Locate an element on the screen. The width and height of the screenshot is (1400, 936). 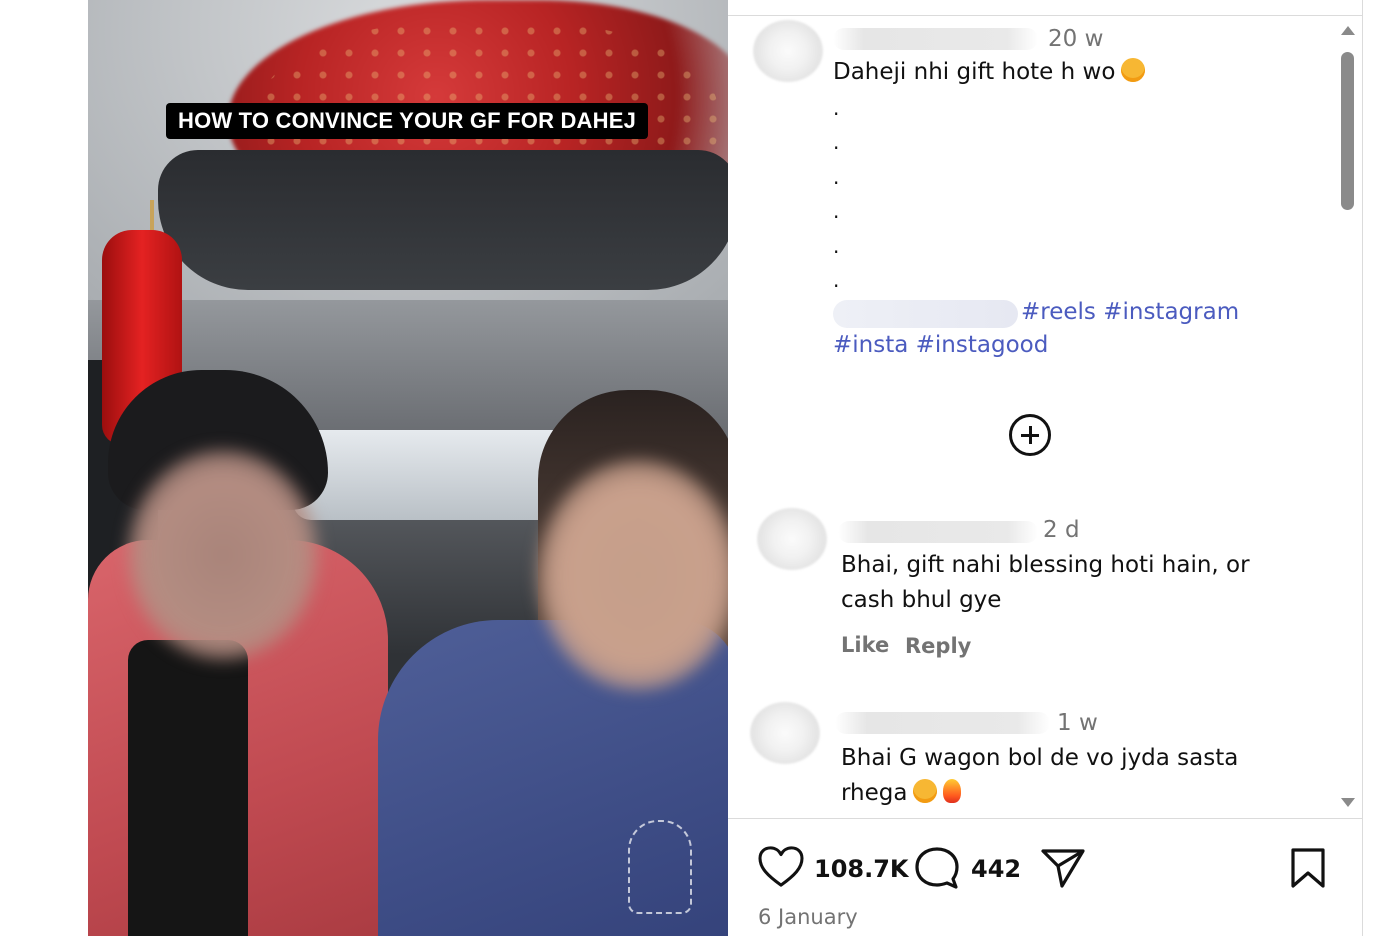
comments-scrollbar is located at coordinates (1348, 417).